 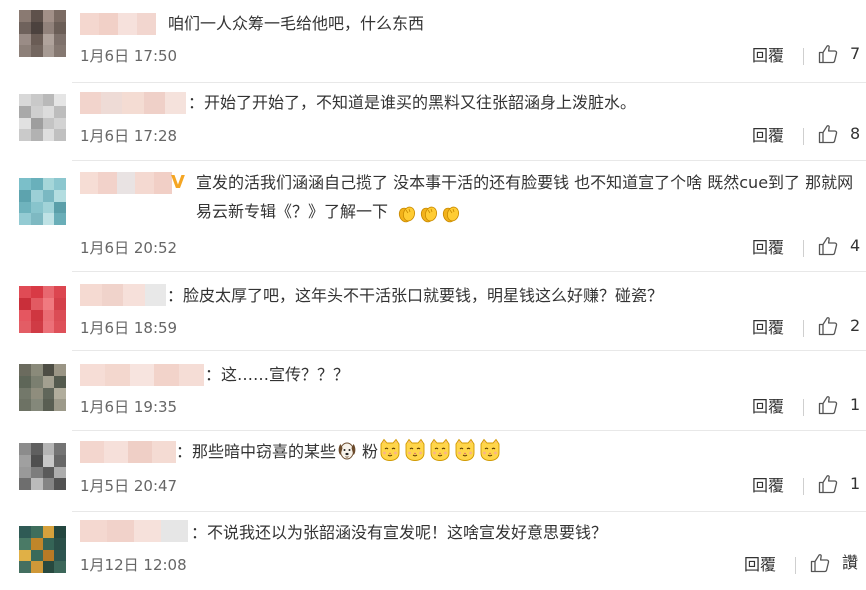 I want to click on v-badge-icon: V, so click(x=178, y=182).